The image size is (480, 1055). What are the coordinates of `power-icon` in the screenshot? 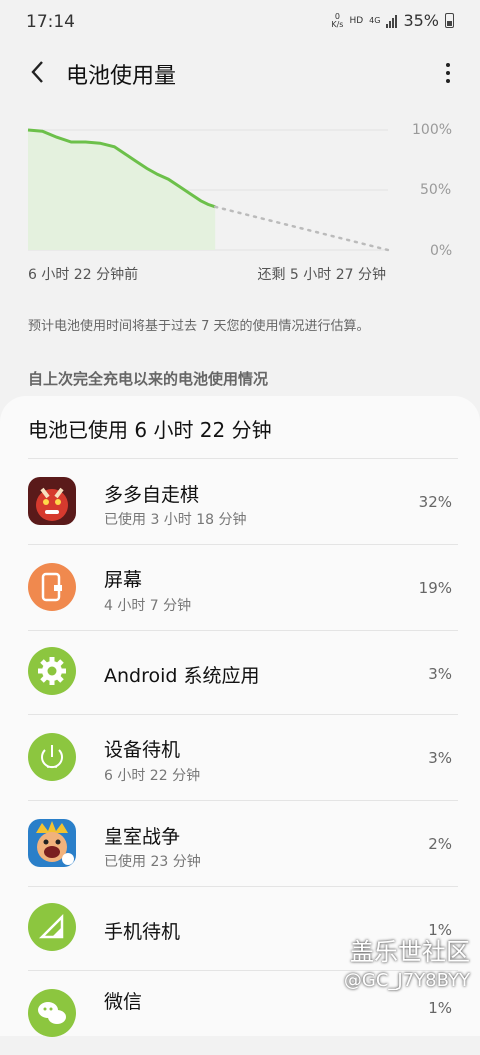 It's located at (52, 757).